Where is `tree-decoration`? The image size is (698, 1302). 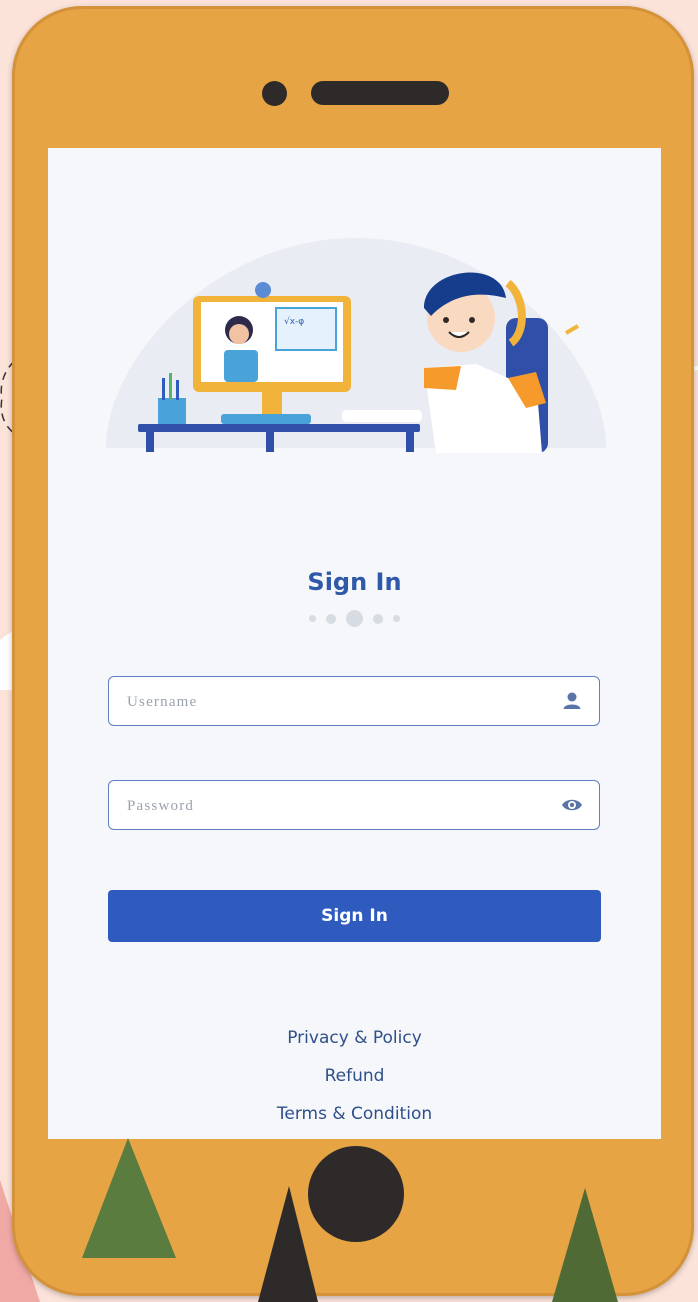
tree-decoration is located at coordinates (350, 1220).